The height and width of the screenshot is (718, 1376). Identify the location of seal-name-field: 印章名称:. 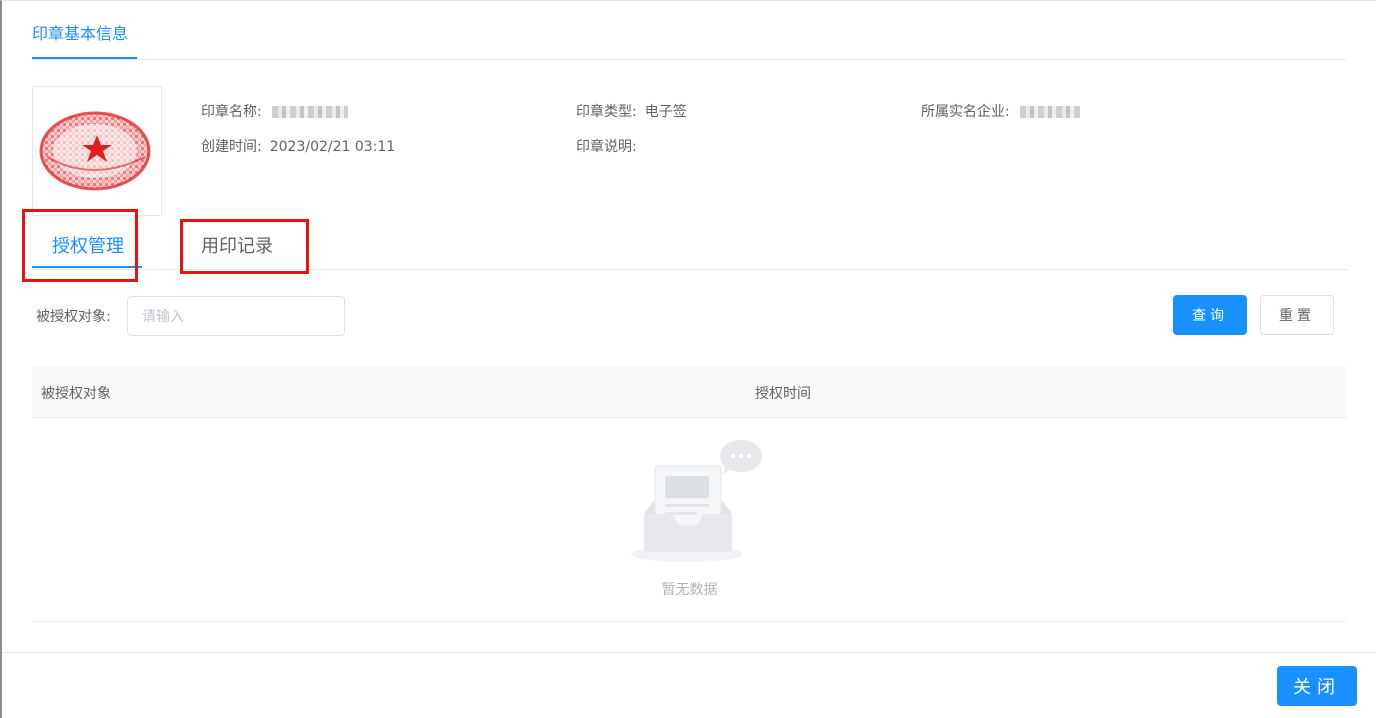
(274, 111).